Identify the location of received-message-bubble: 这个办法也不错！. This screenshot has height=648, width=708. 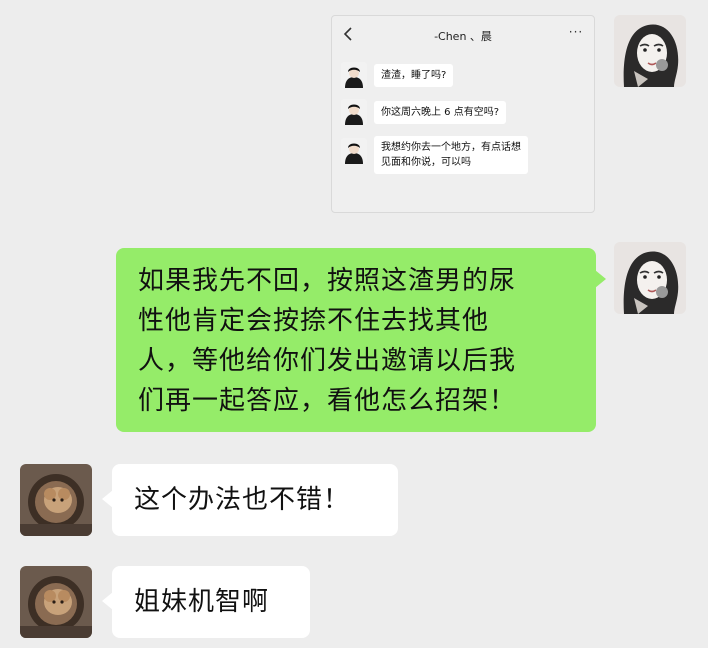
(250, 500).